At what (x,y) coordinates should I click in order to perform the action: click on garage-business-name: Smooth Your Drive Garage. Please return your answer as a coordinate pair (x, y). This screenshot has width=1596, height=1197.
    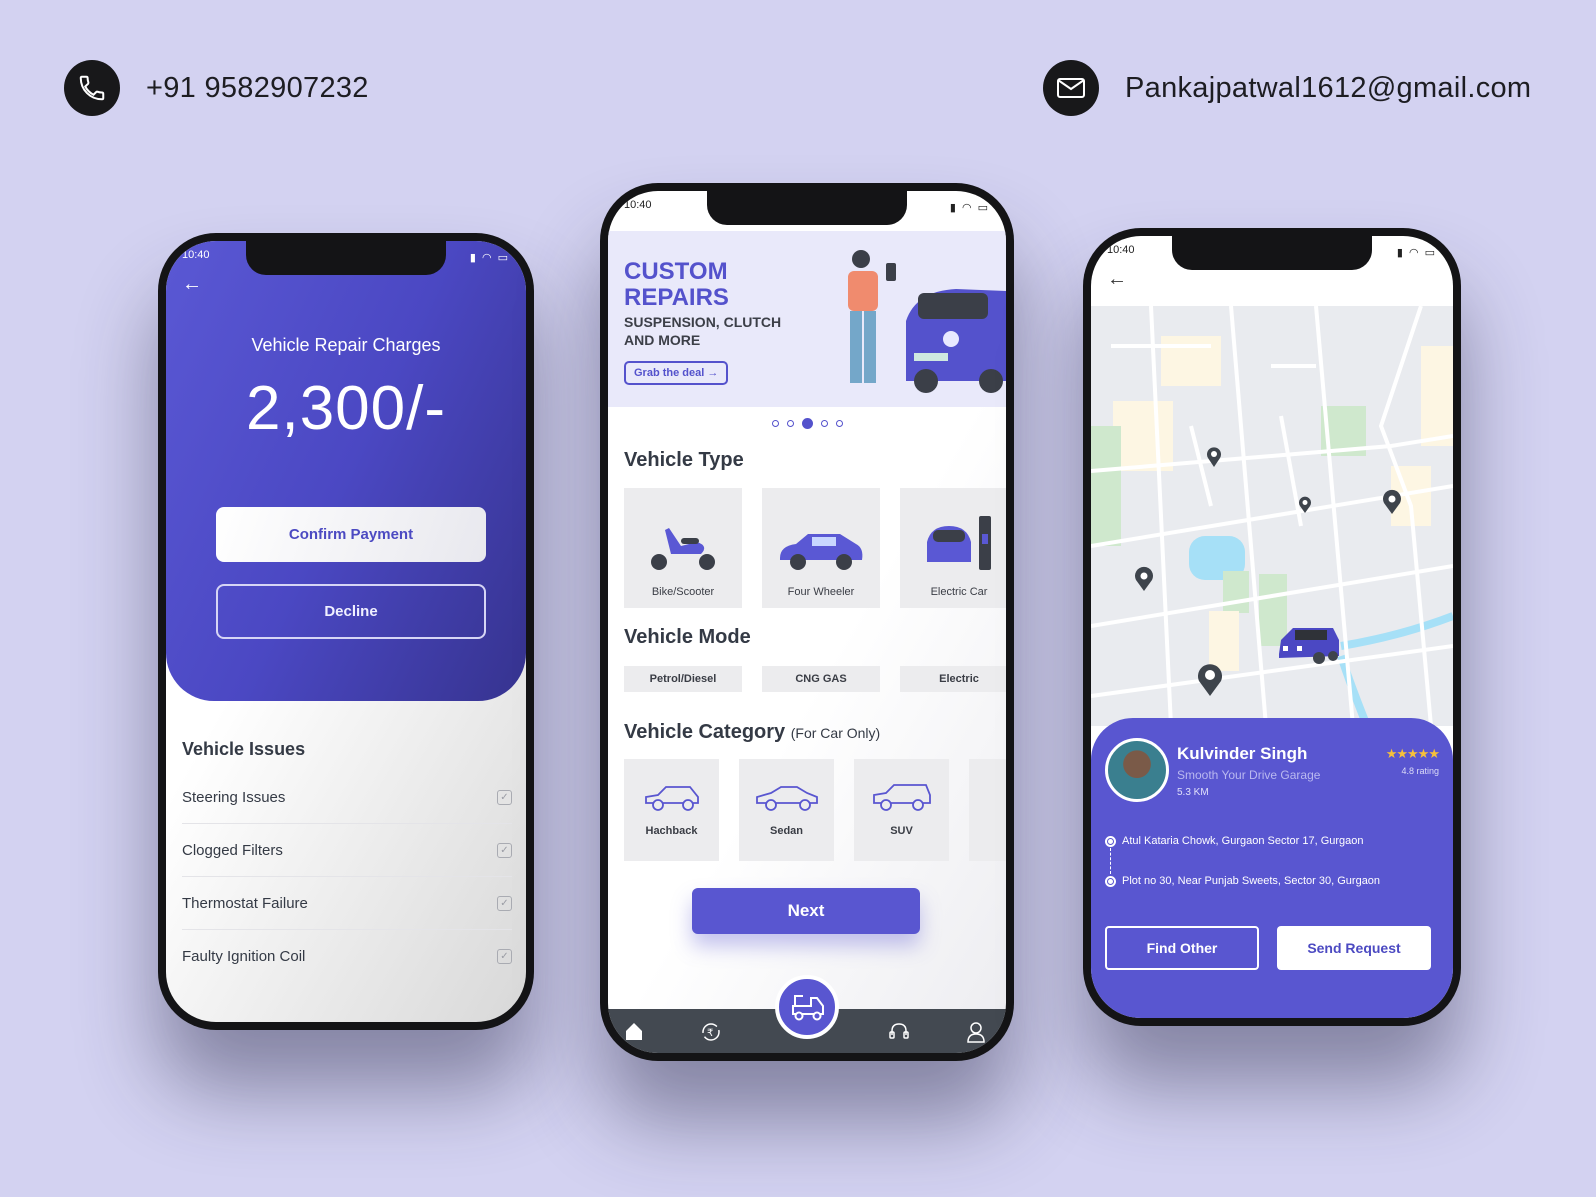
    Looking at the image, I should click on (1249, 775).